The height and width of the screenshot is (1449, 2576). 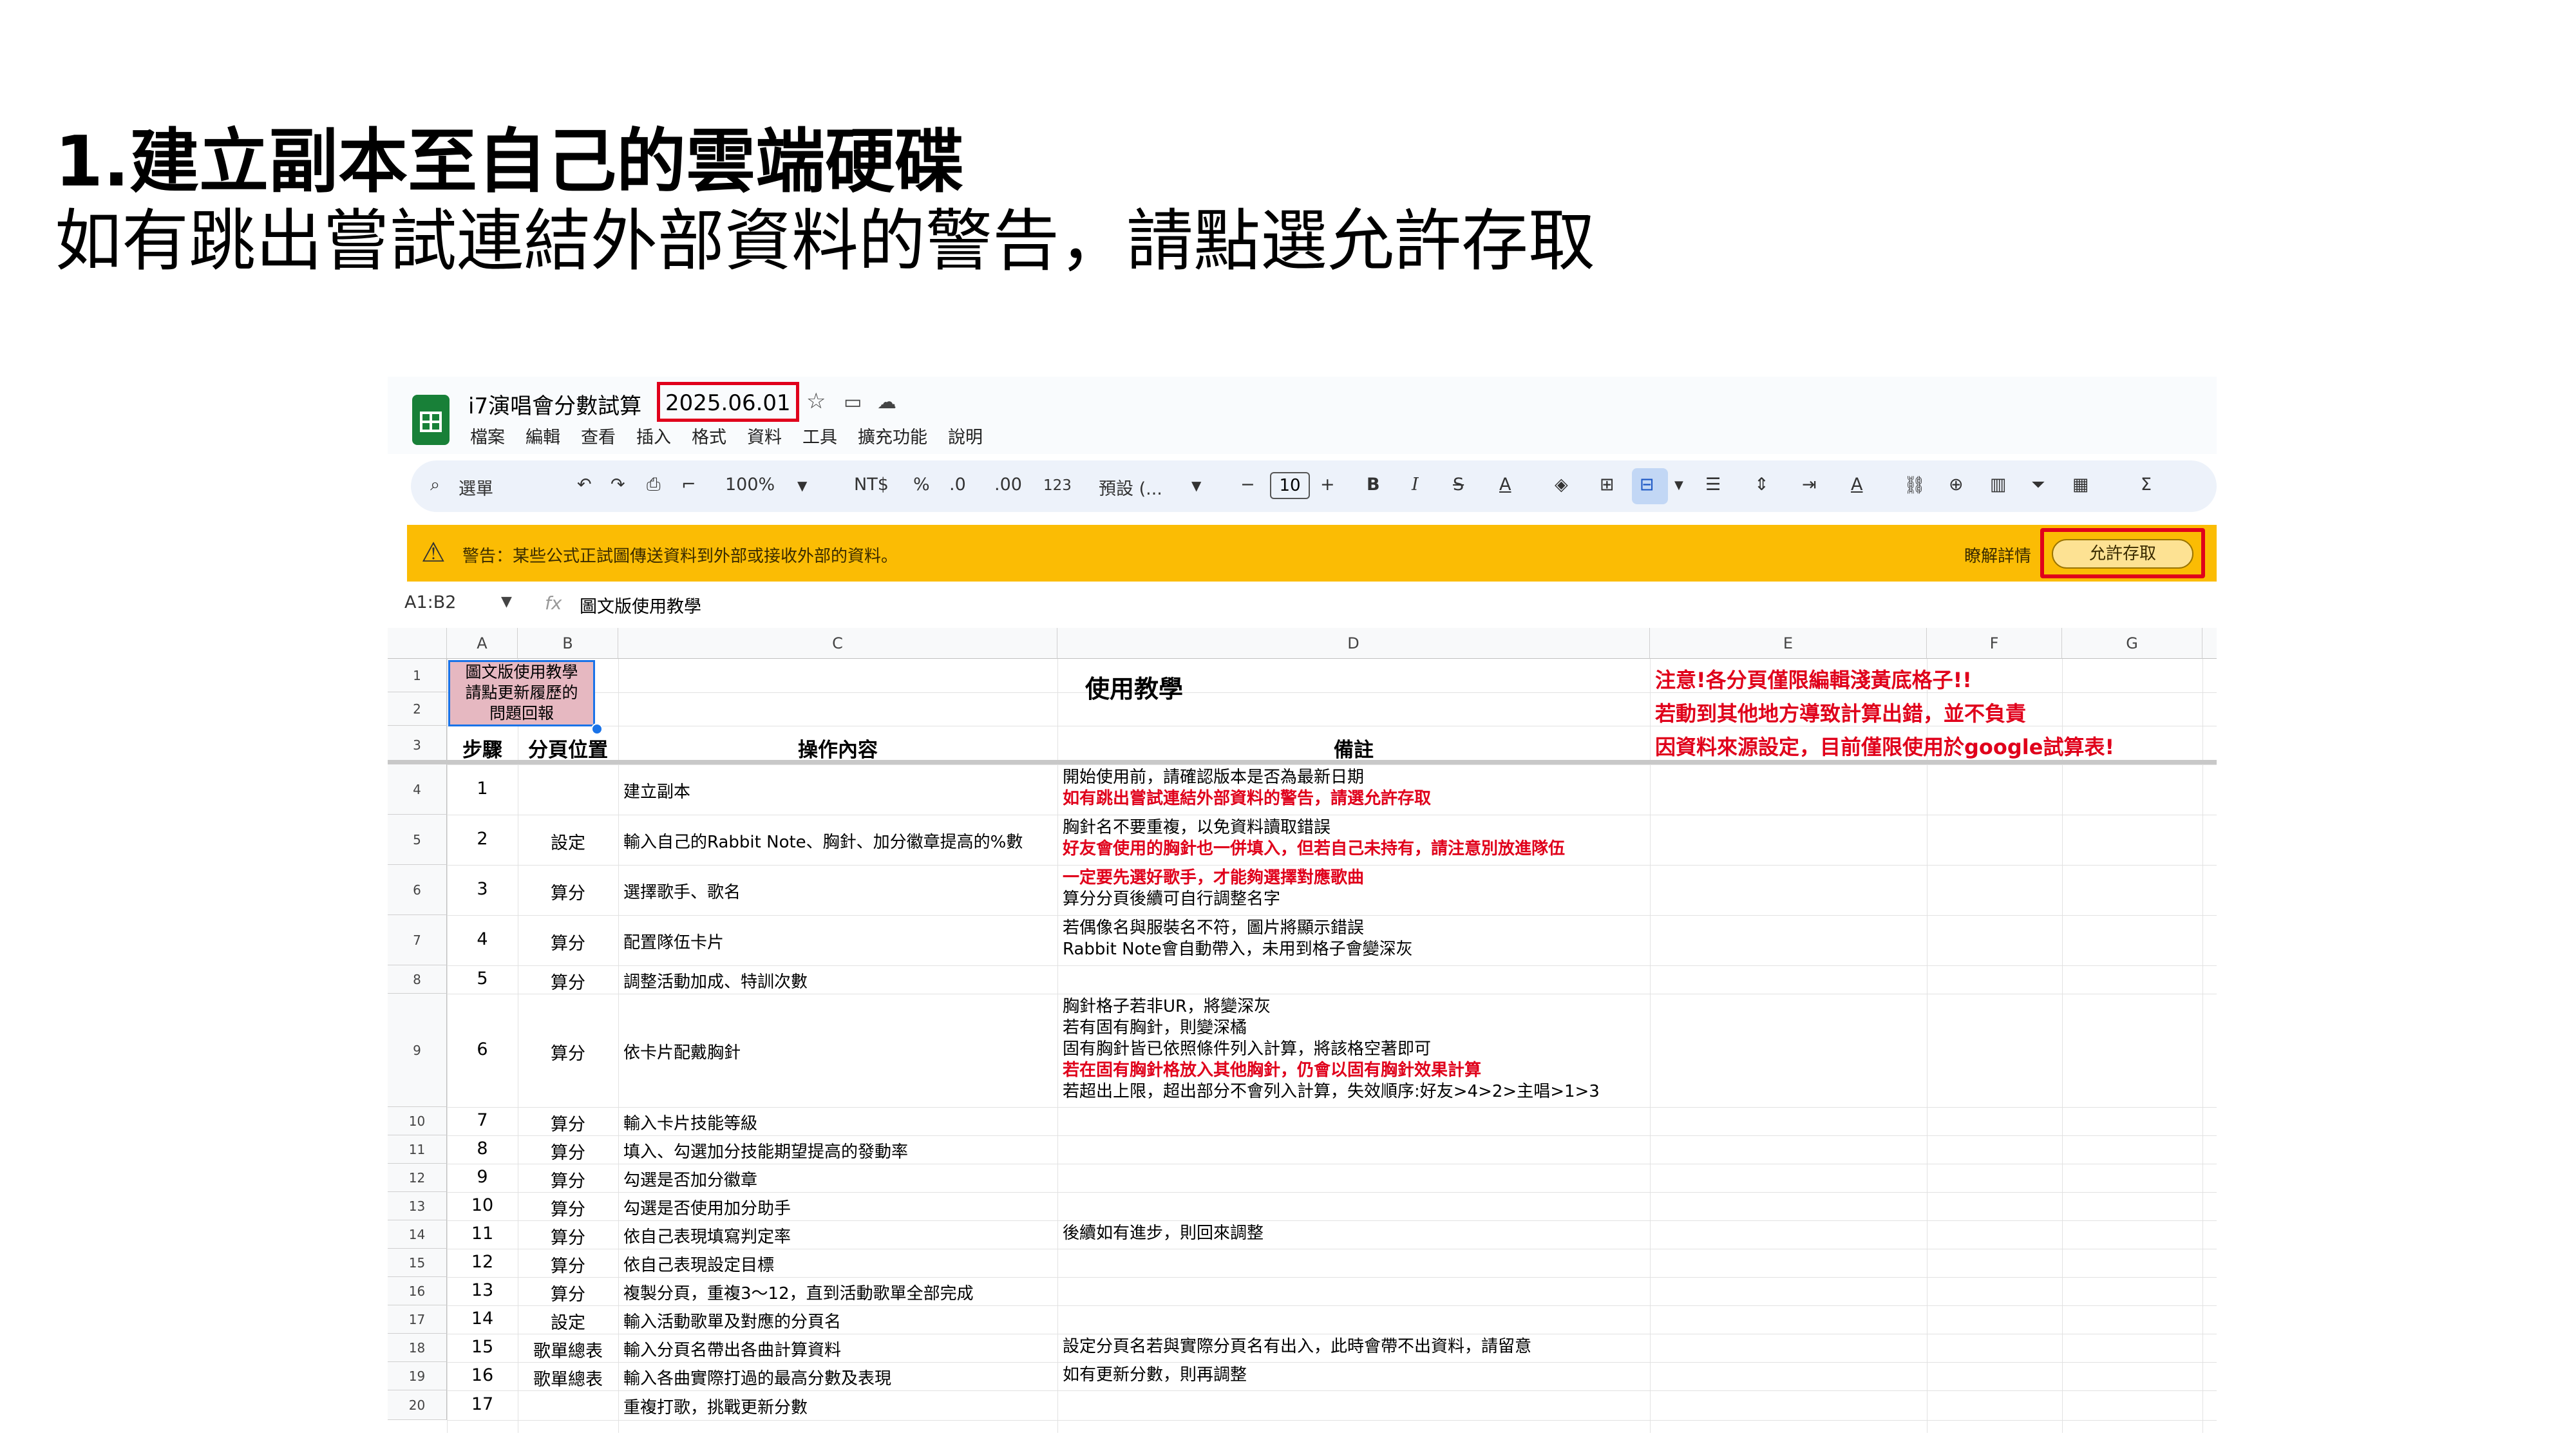 What do you see at coordinates (640, 605) in the screenshot?
I see `formula-input: 圖文版使用教學` at bounding box center [640, 605].